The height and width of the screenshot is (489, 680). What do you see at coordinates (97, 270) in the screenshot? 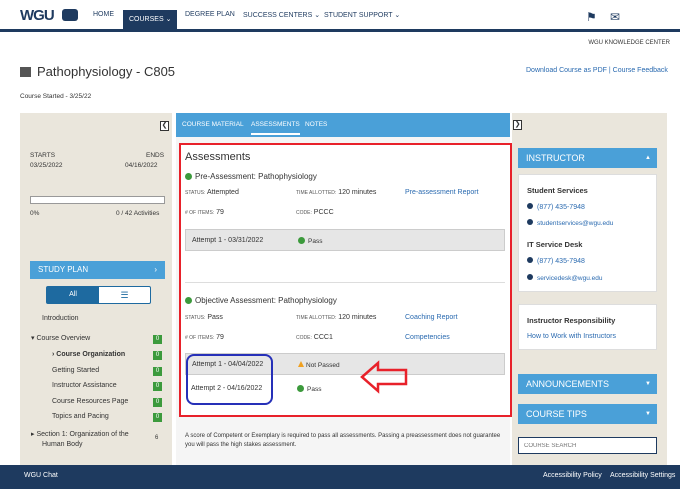
I see `study-plan-header: STUDY PLAN ›` at bounding box center [97, 270].